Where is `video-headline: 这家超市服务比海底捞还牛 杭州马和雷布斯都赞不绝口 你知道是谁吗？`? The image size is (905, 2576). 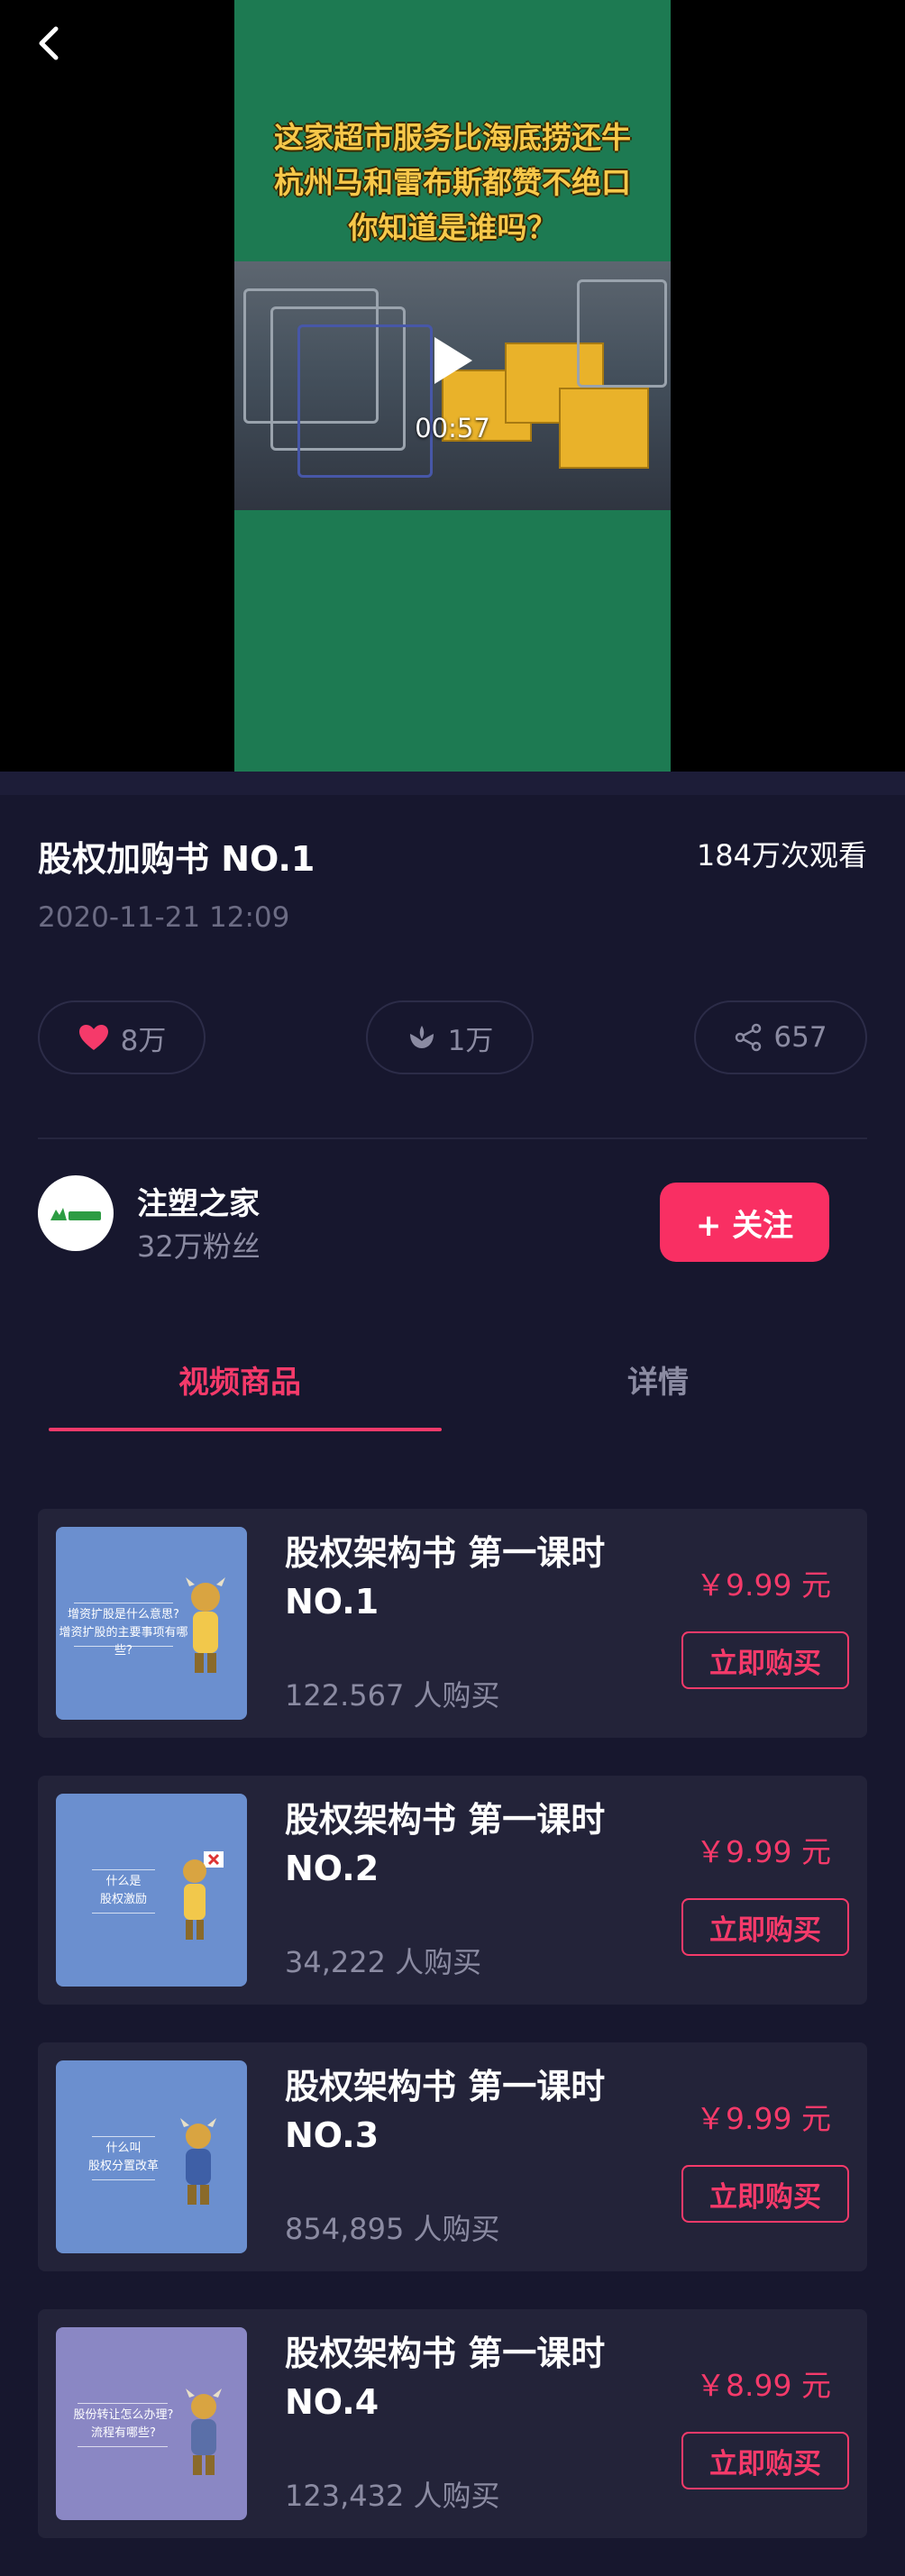
video-headline: 这家超市服务比海底捞还牛 杭州马和雷布斯都赞不绝口 你知道是谁吗？ is located at coordinates (452, 183).